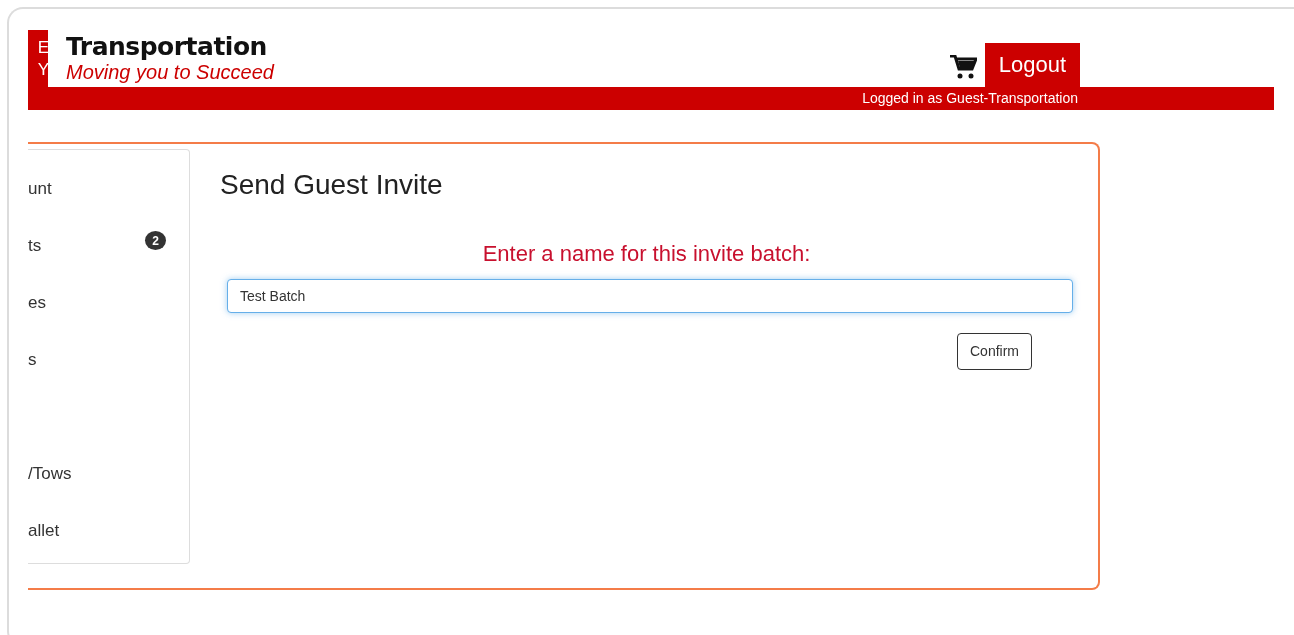 This screenshot has height=635, width=1294. I want to click on sidebar-item: allet, so click(44, 530).